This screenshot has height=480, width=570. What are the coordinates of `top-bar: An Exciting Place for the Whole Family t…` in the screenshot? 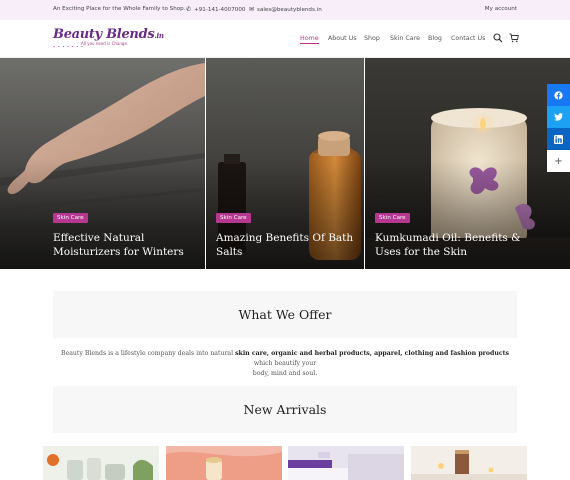 It's located at (285, 10).